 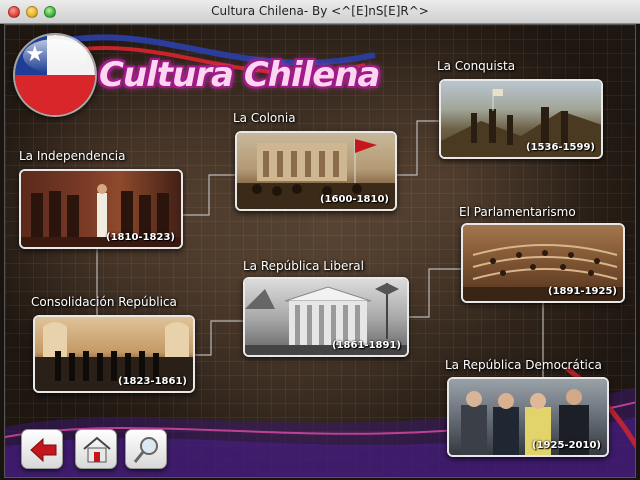 What do you see at coordinates (523, 365) in the screenshot?
I see `era-label-la-republica-democratica: La República Democrática` at bounding box center [523, 365].